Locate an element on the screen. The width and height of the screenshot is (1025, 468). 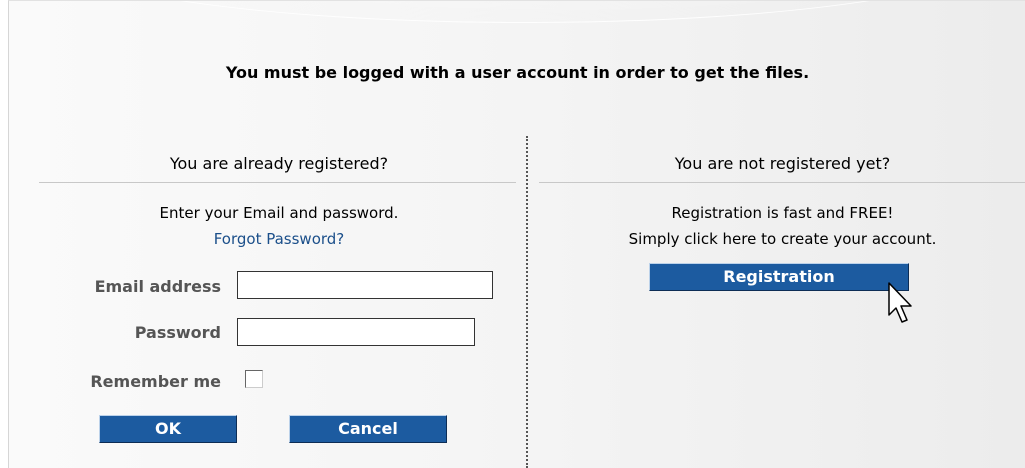
password-label: Password is located at coordinates (177, 332).